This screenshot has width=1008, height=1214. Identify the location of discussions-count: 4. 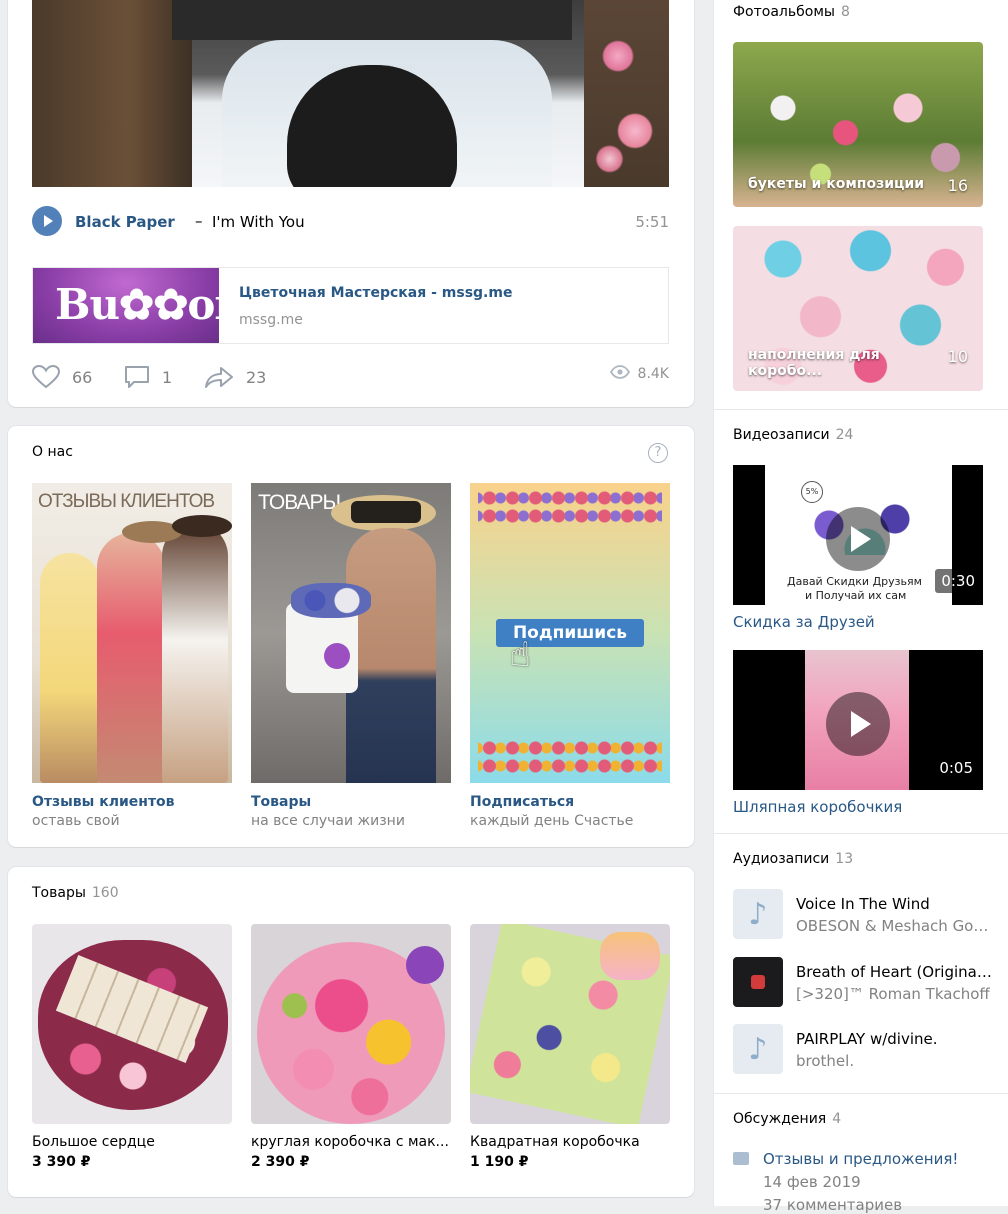
(837, 1119).